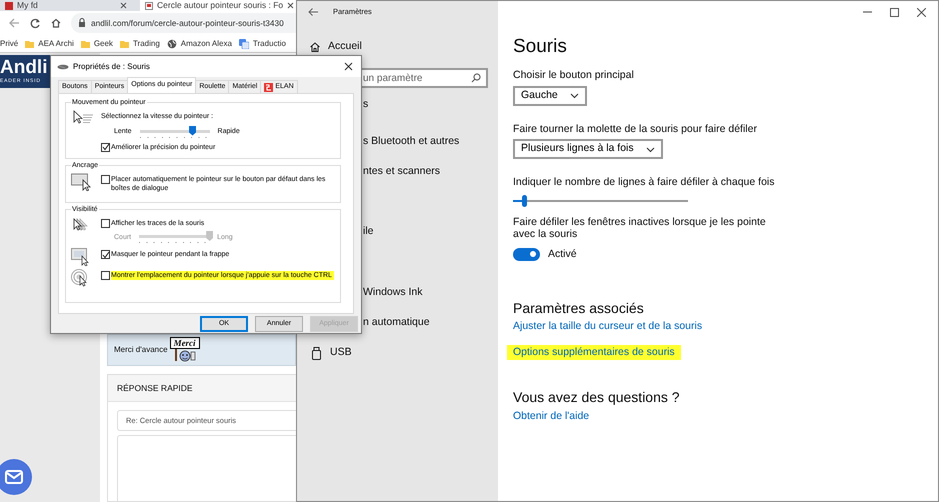  I want to click on usb-icon, so click(316, 353).